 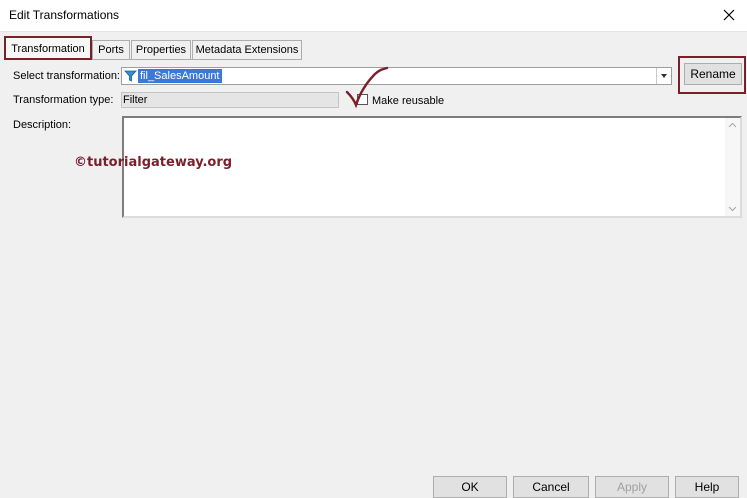 I want to click on close-icon, so click(x=729, y=15).